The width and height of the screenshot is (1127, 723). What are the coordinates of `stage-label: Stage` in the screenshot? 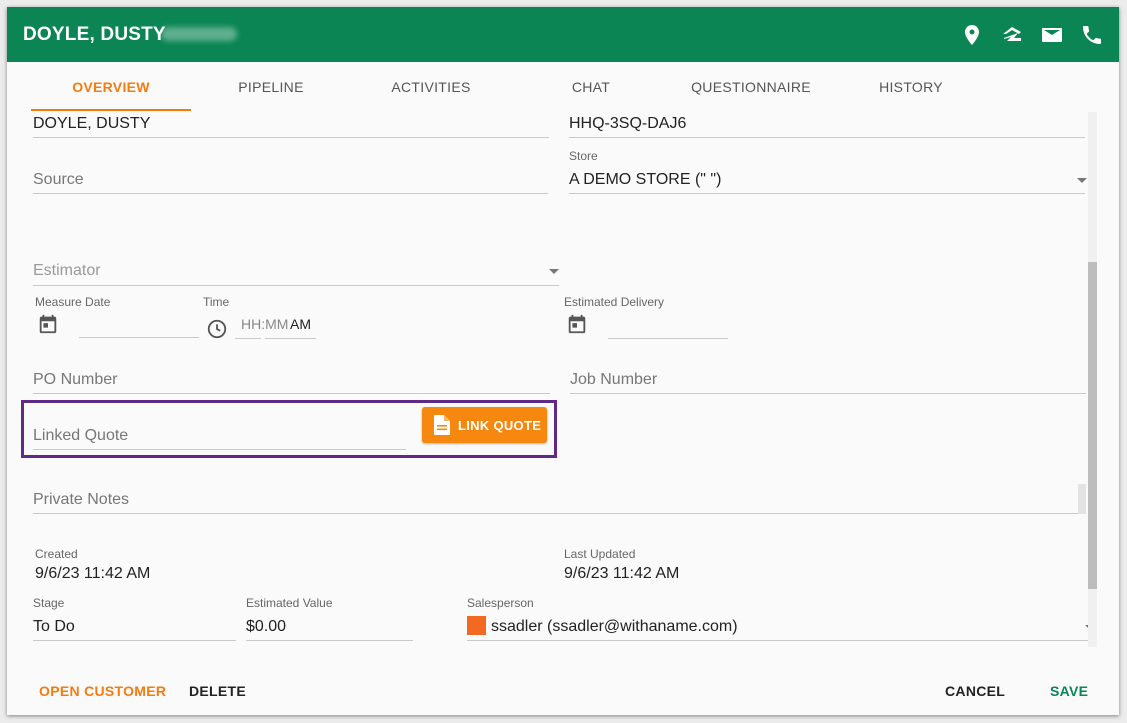 It's located at (49, 603).